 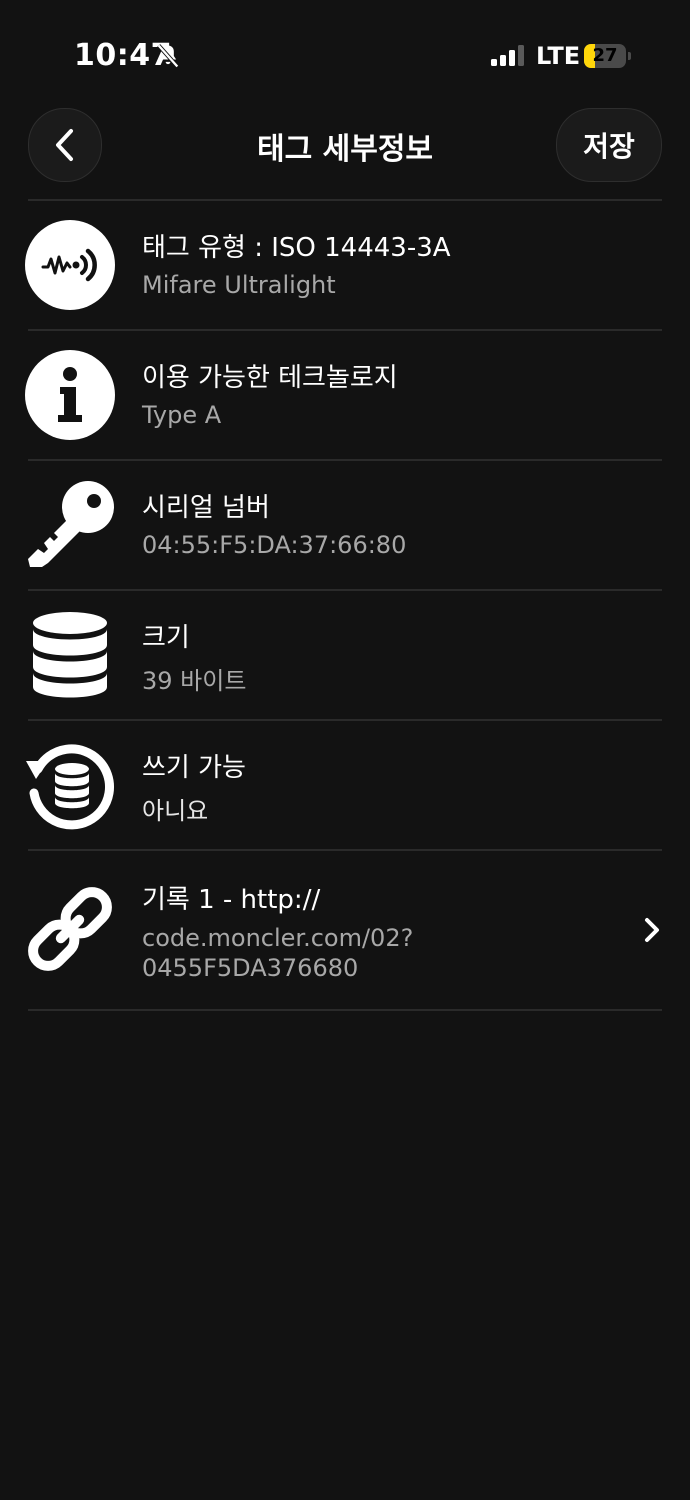 What do you see at coordinates (231, 900) in the screenshot?
I see `row-title: 기록 1 - http://` at bounding box center [231, 900].